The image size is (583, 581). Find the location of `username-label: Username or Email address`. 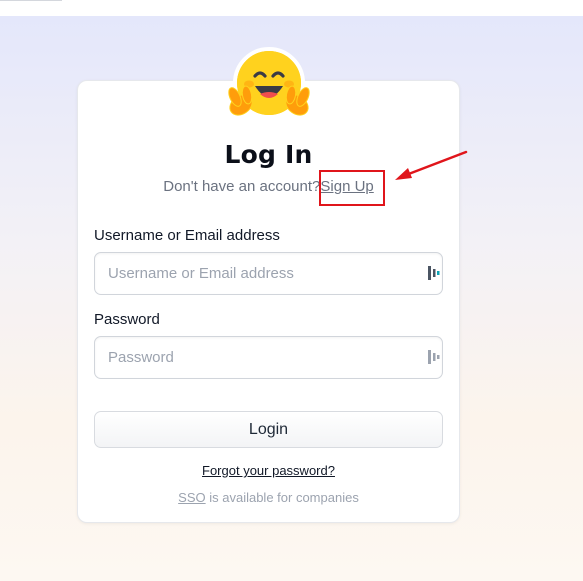

username-label: Username or Email address is located at coordinates (187, 235).